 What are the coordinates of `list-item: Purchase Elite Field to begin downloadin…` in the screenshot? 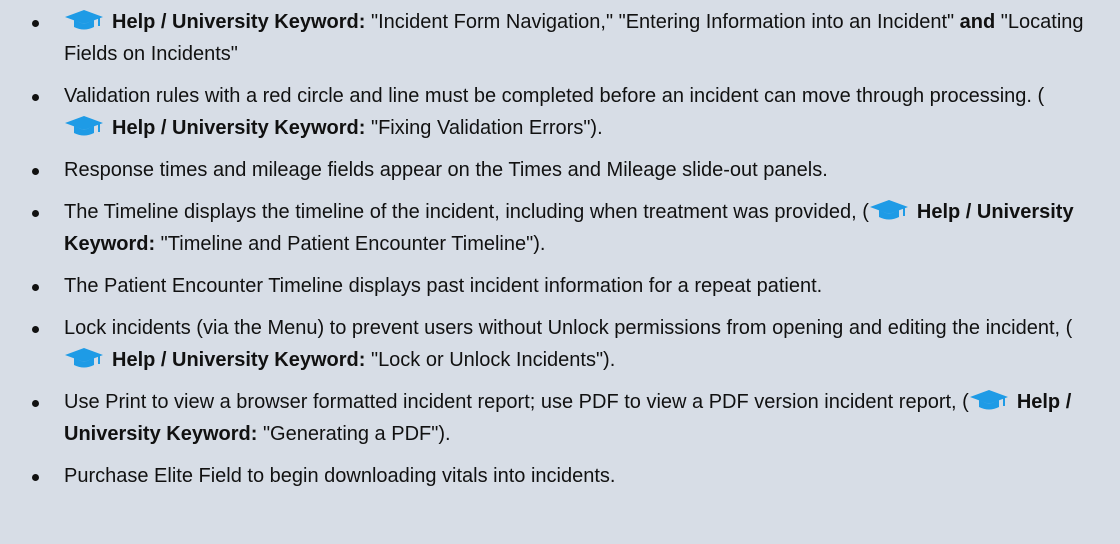 It's located at (560, 476).